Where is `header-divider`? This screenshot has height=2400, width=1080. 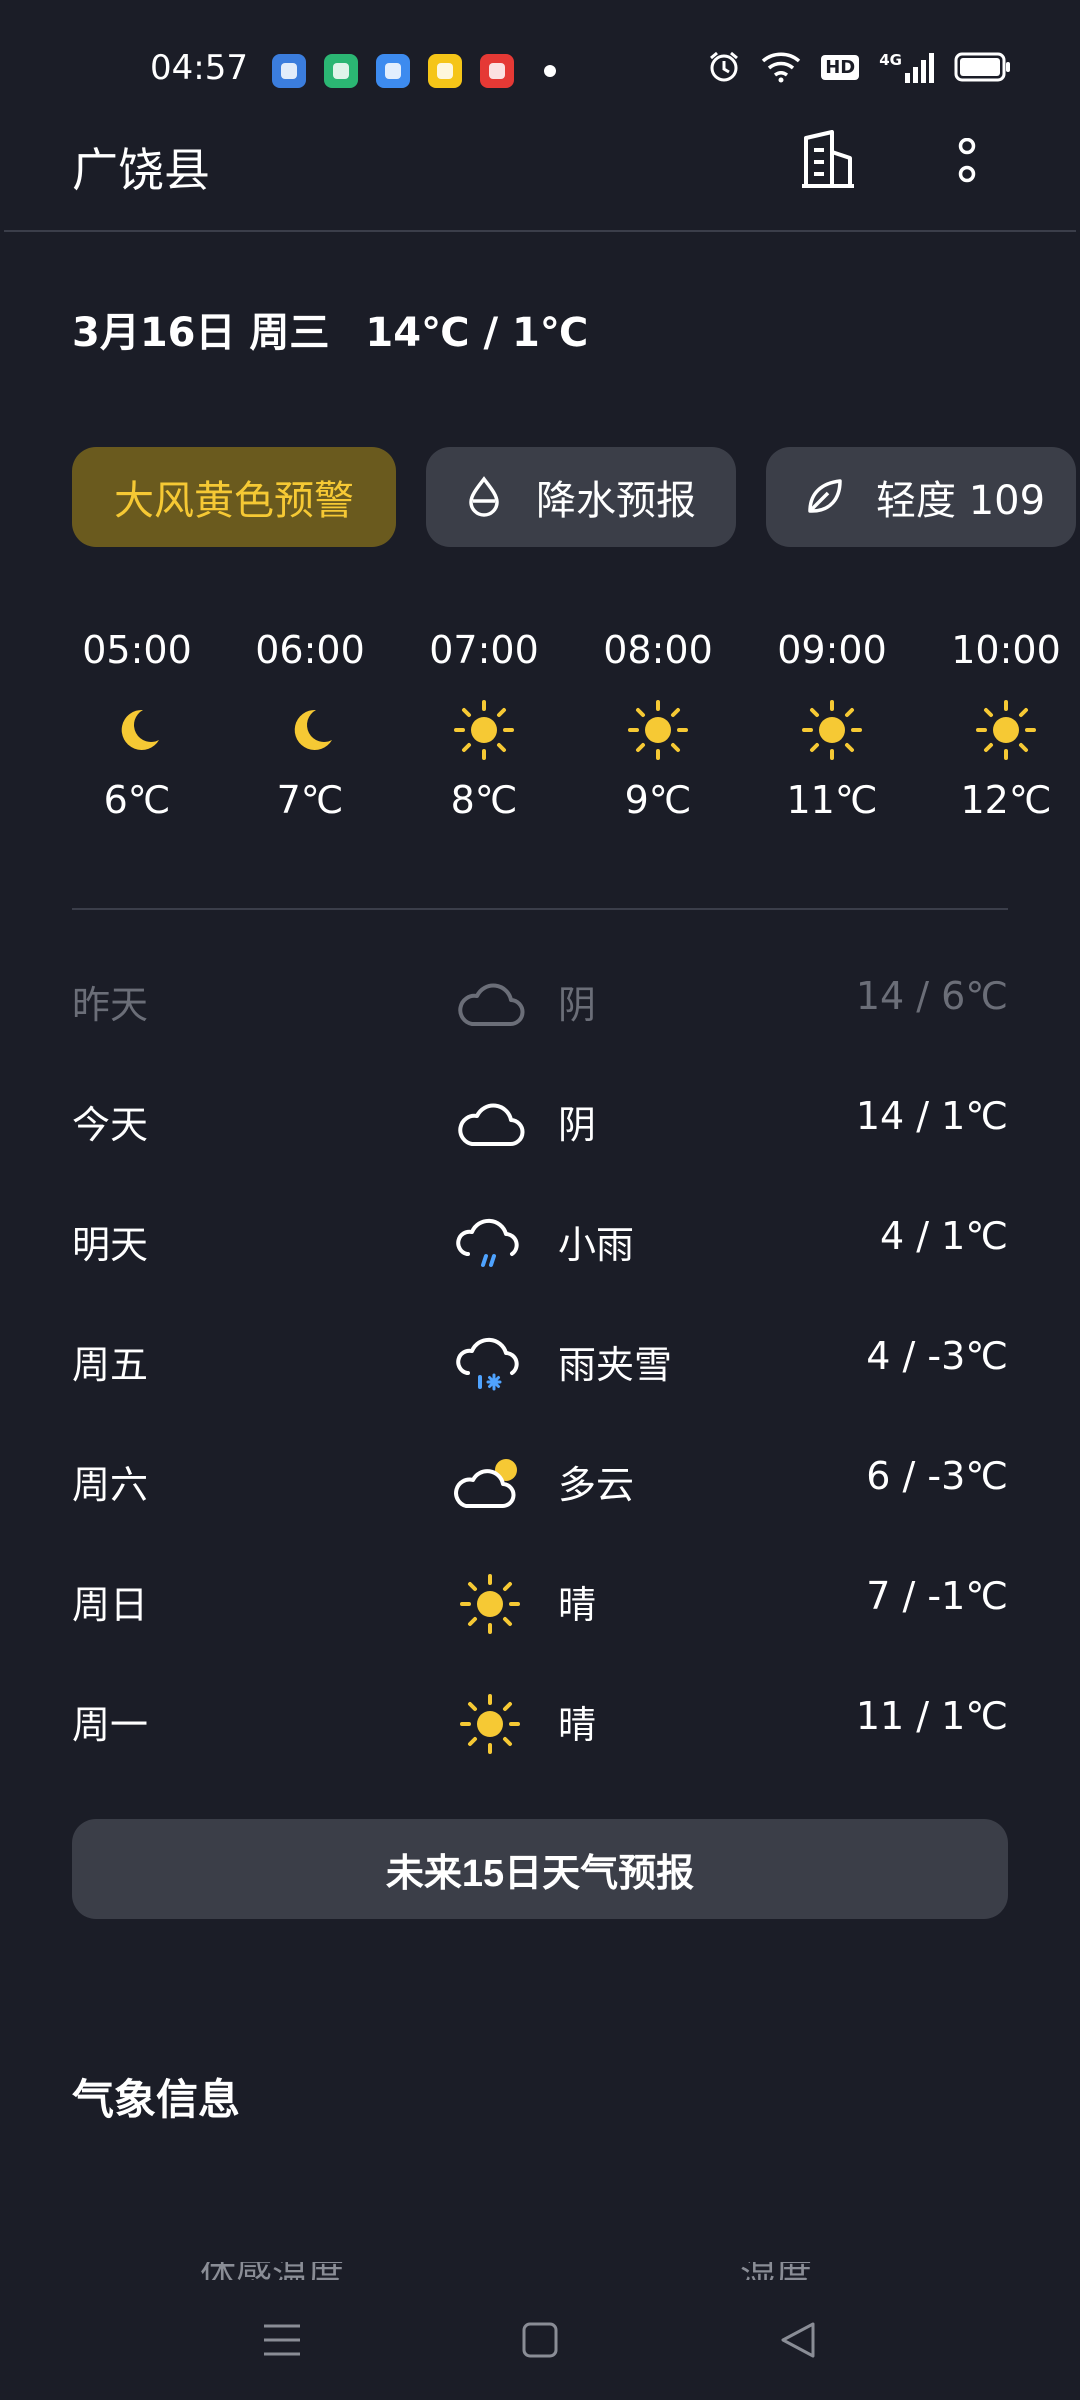
header-divider is located at coordinates (540, 231).